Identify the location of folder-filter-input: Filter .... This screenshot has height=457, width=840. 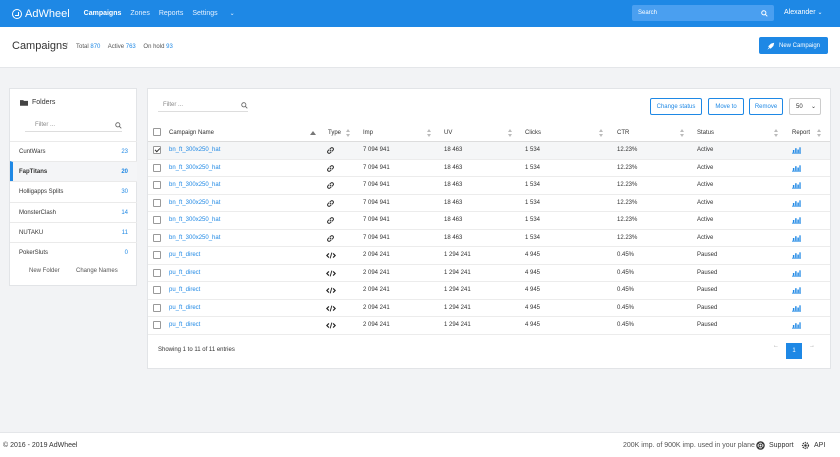
(73, 125).